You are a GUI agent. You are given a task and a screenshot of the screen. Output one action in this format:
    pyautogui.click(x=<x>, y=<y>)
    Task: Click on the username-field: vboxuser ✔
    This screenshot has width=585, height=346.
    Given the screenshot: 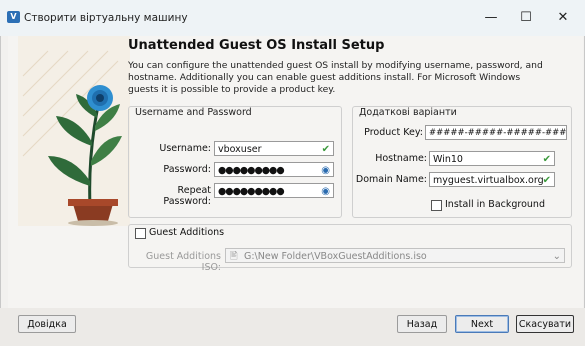 What is the action you would take?
    pyautogui.click(x=274, y=148)
    